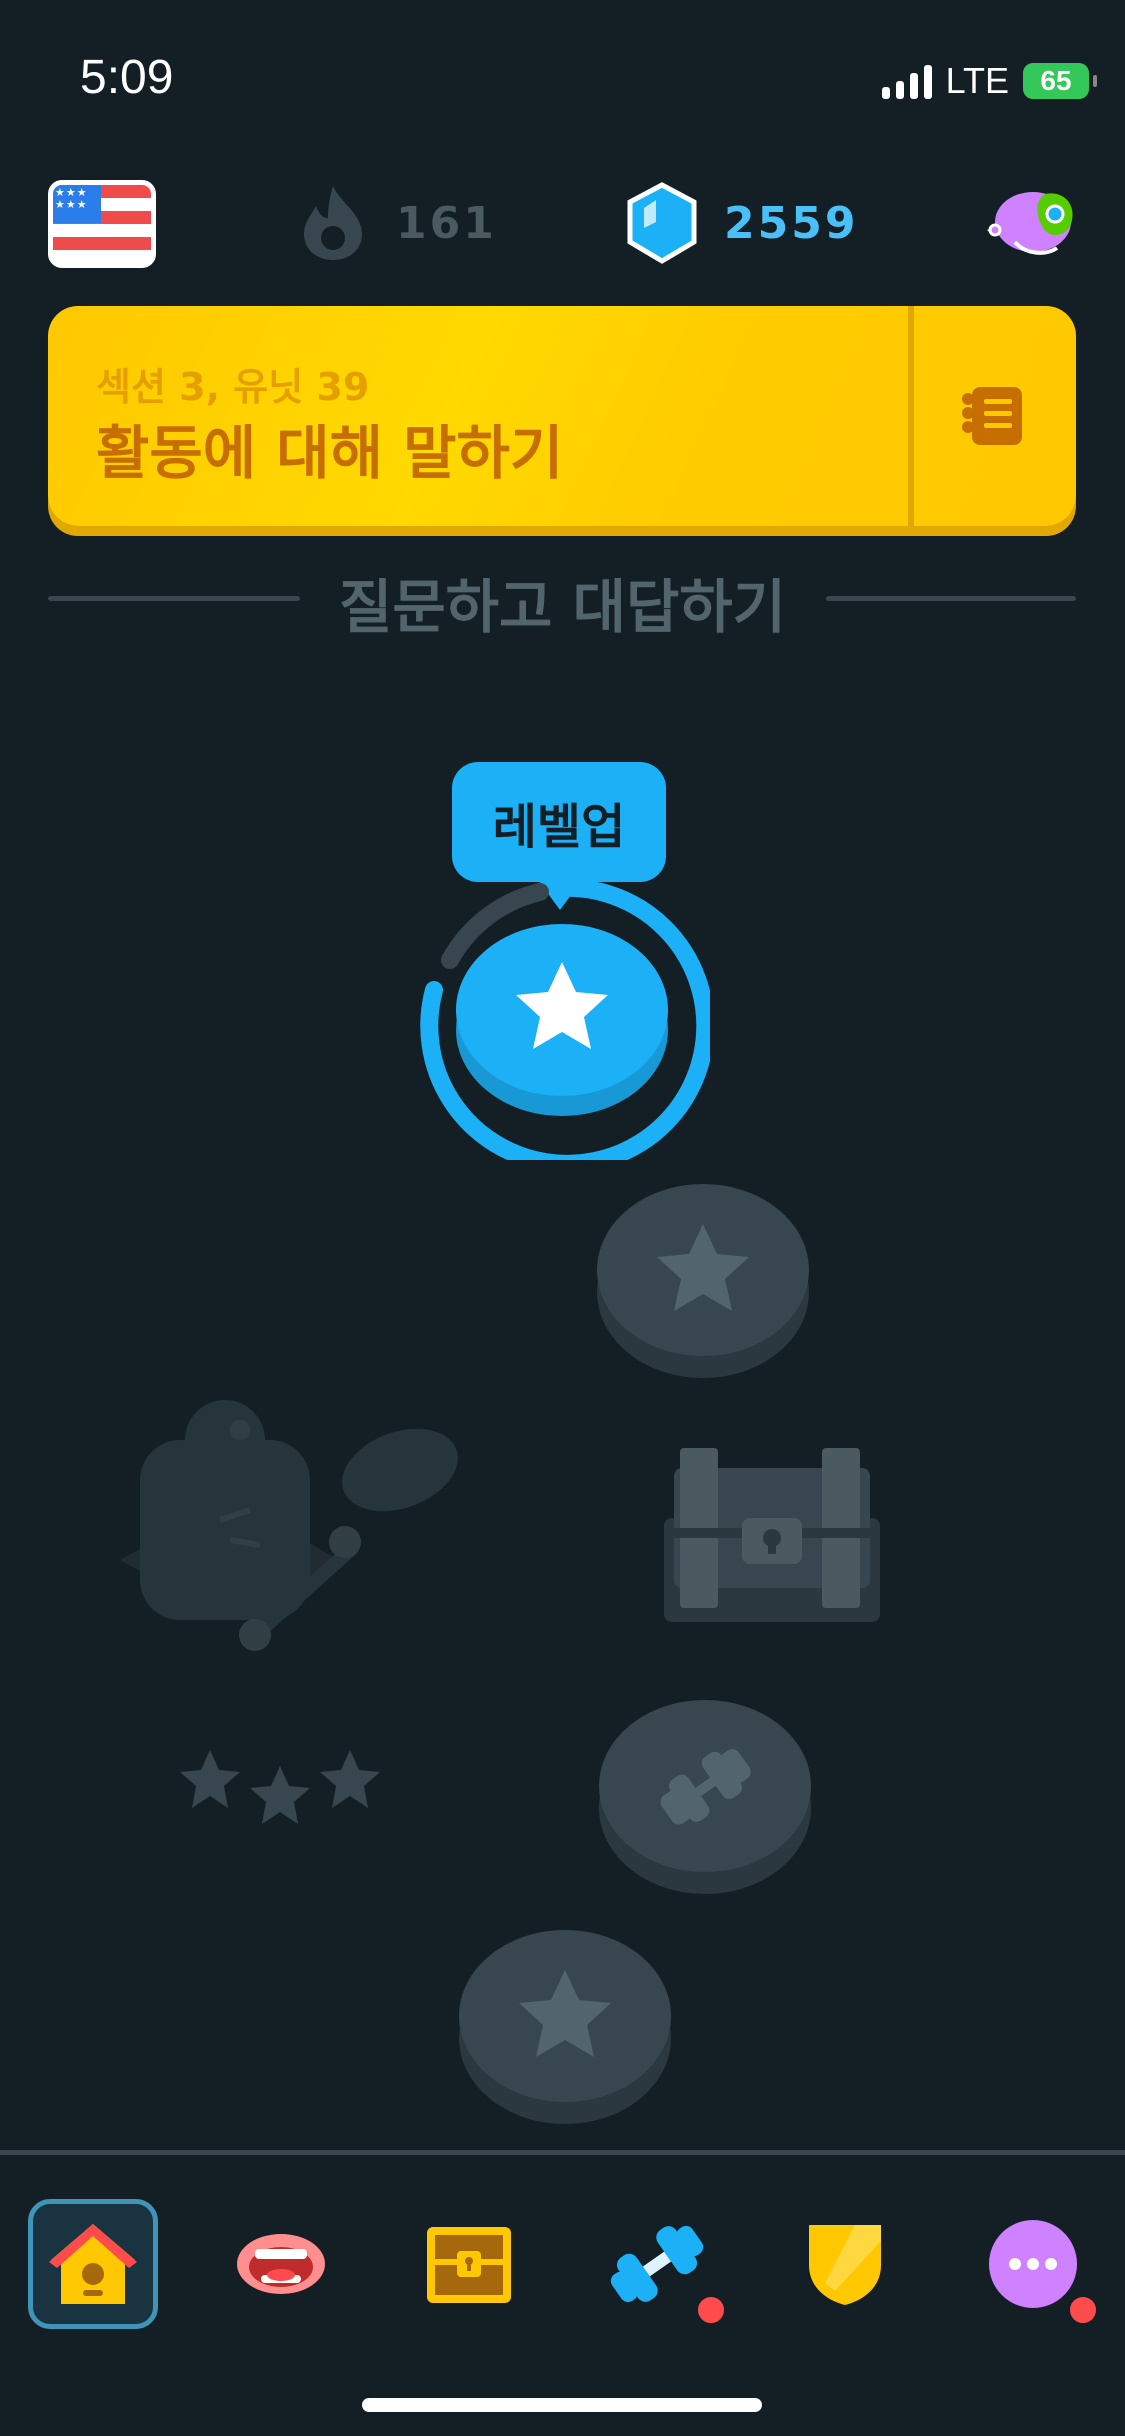  Describe the element at coordinates (1056, 80) in the screenshot. I see `battery-level: 65` at that location.